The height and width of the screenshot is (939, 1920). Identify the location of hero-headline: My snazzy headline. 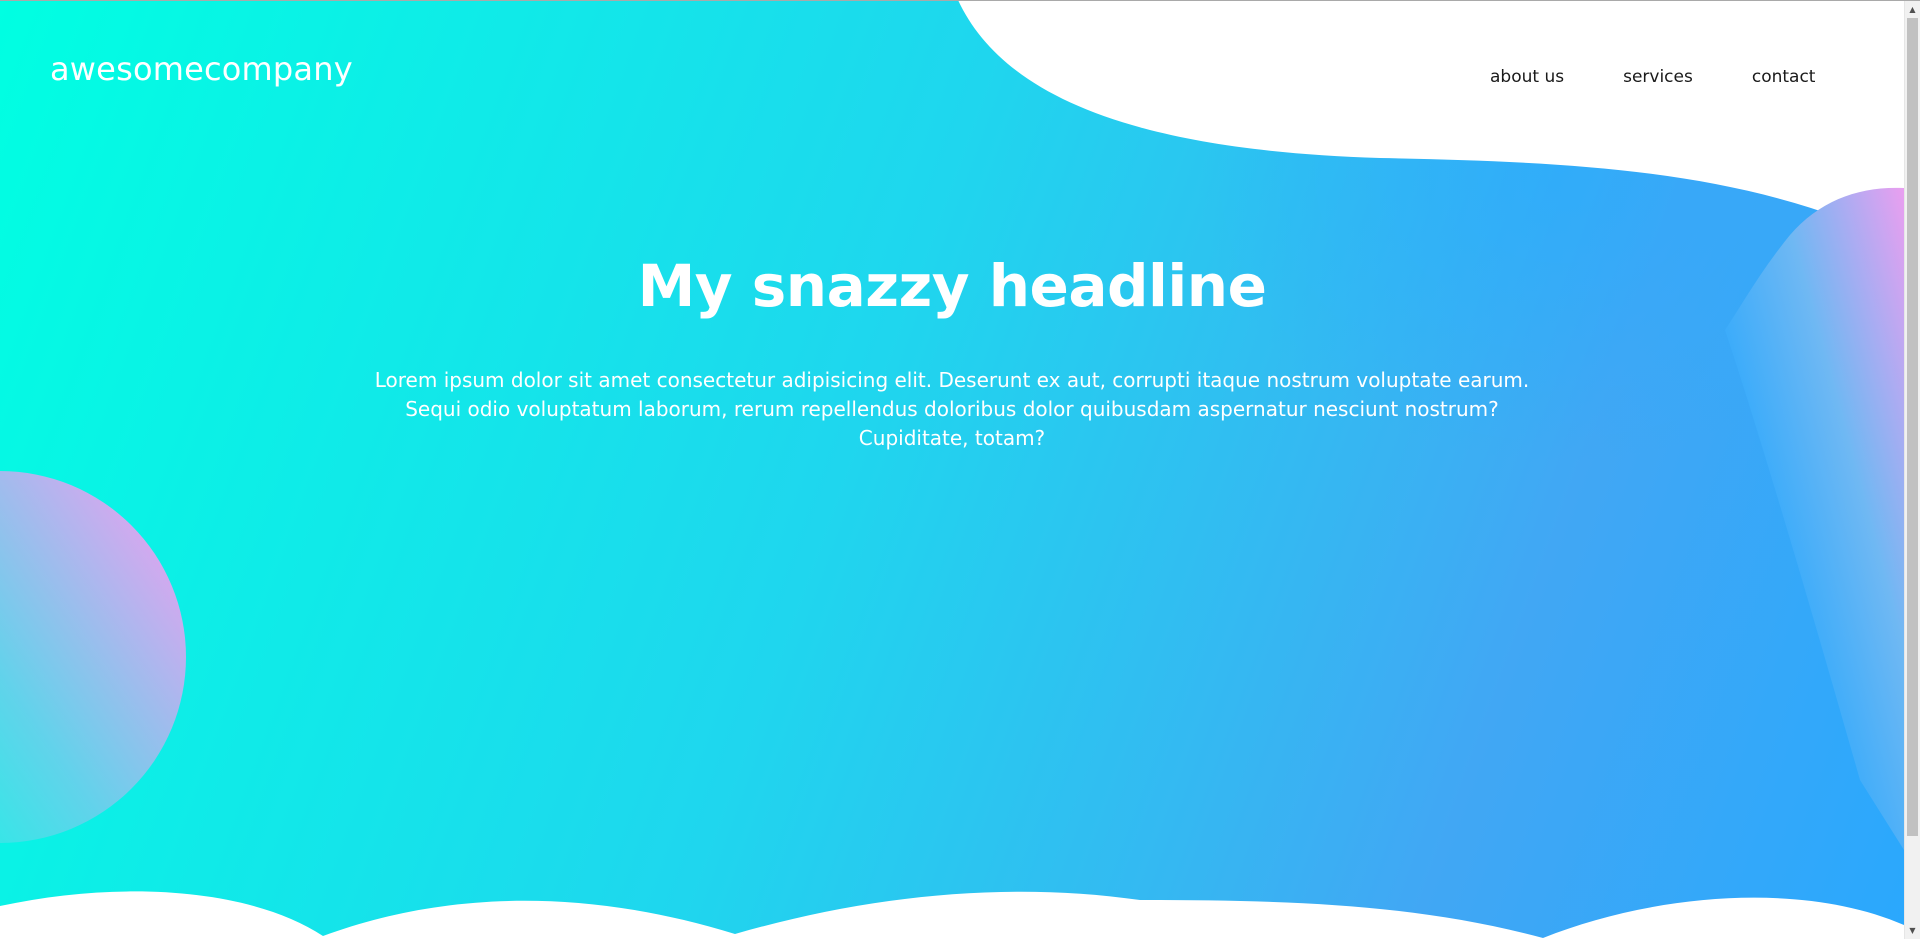
(952, 286).